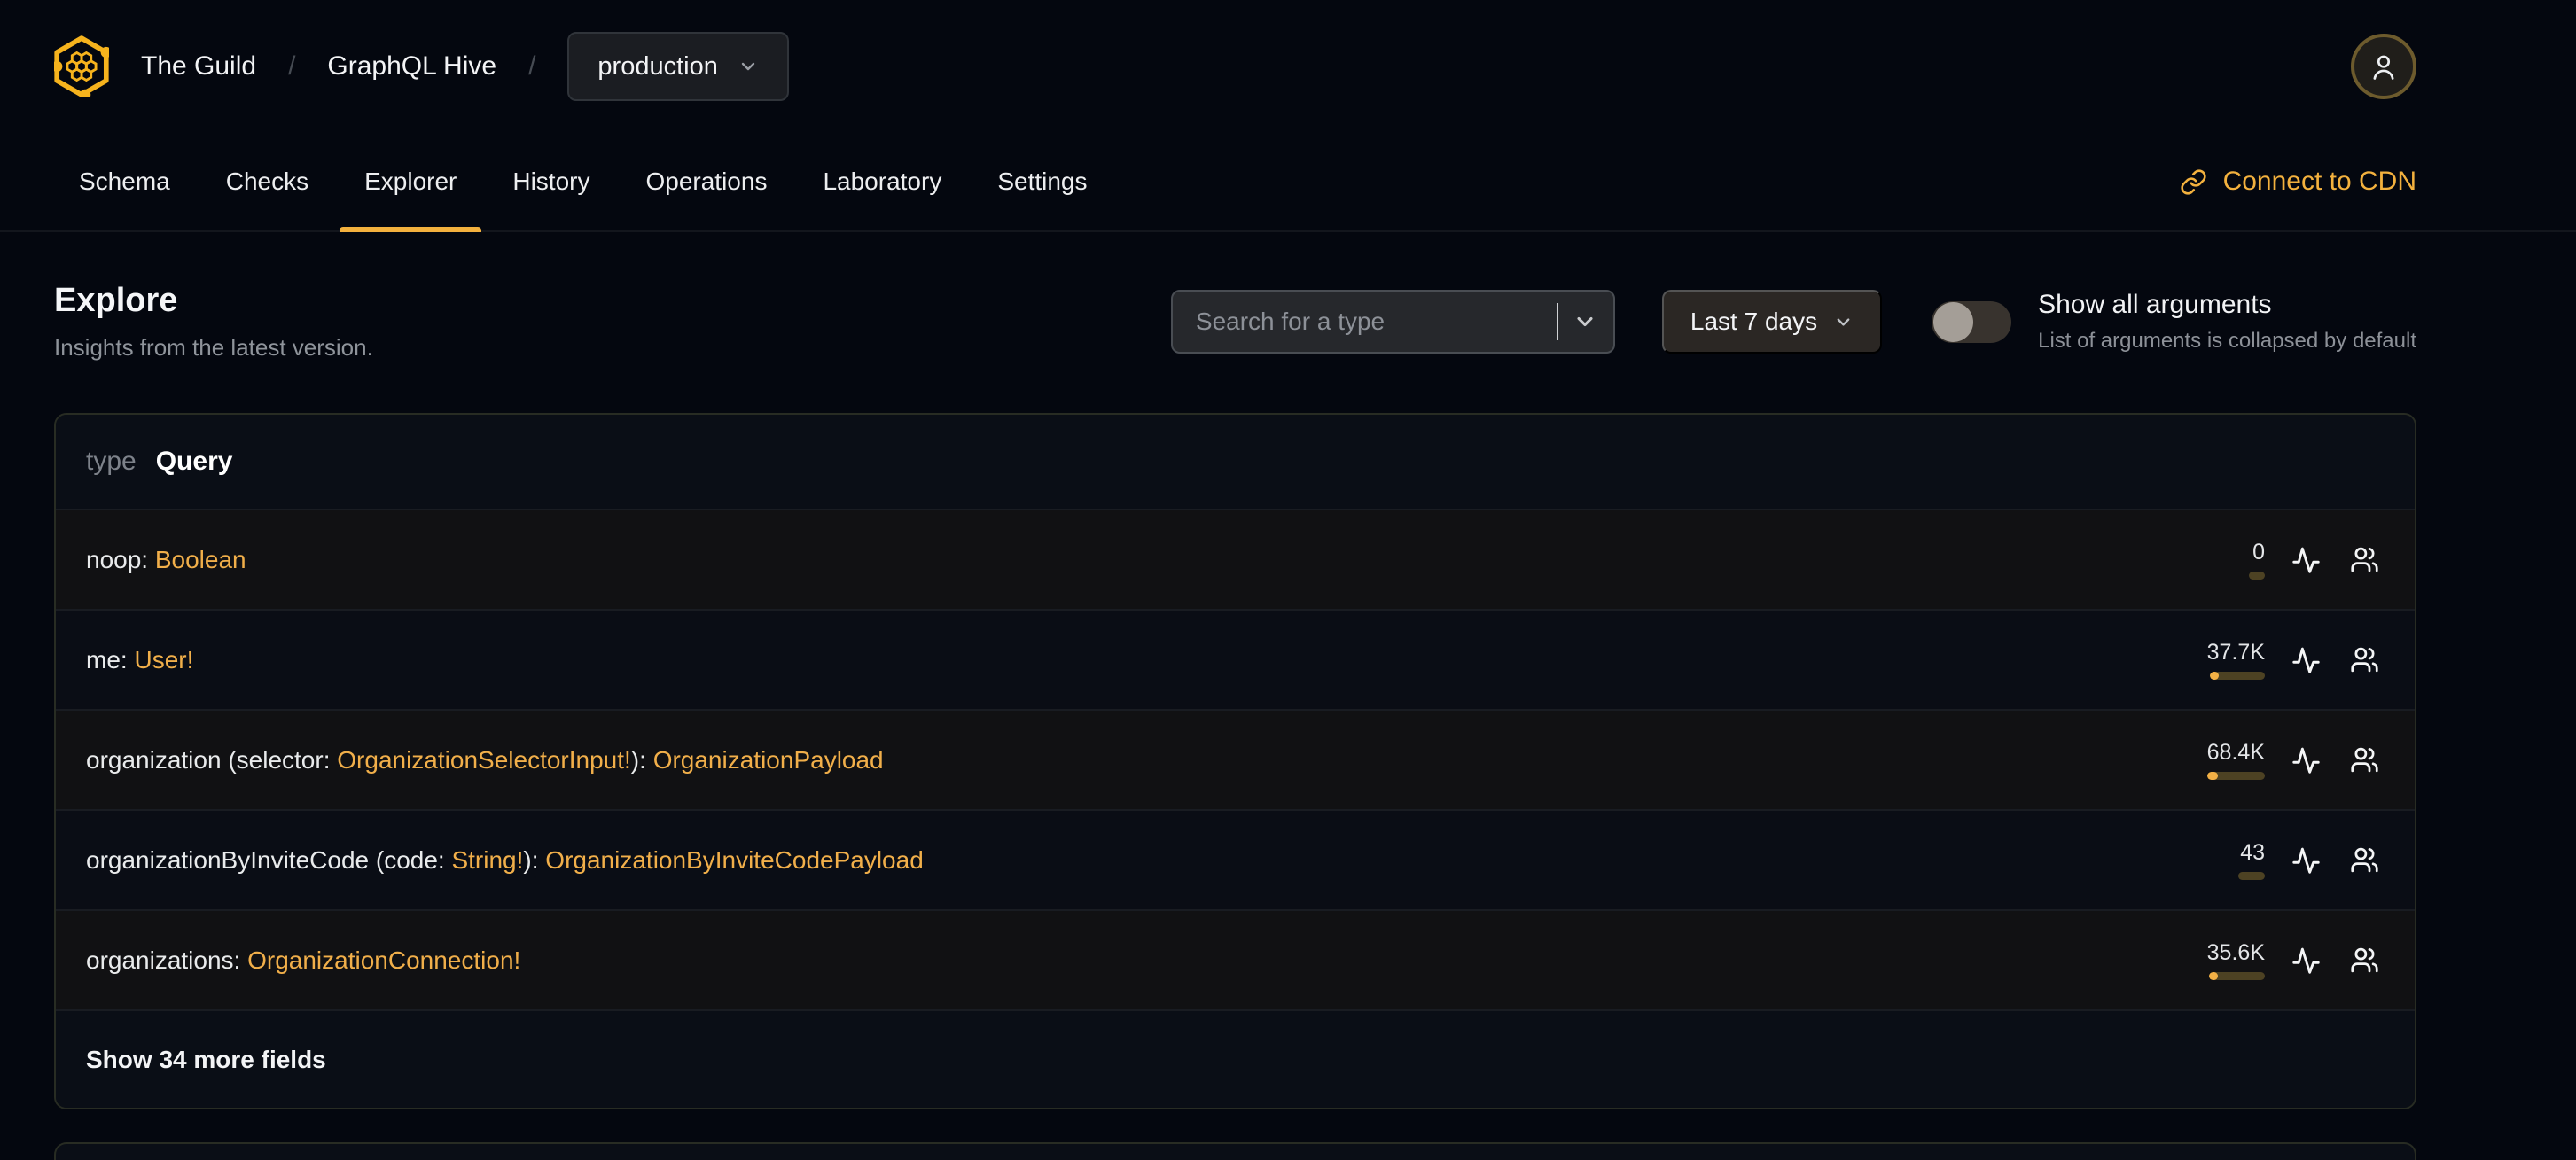 This screenshot has width=2576, height=1160. Describe the element at coordinates (2252, 852) in the screenshot. I see `usage-count: 43` at that location.